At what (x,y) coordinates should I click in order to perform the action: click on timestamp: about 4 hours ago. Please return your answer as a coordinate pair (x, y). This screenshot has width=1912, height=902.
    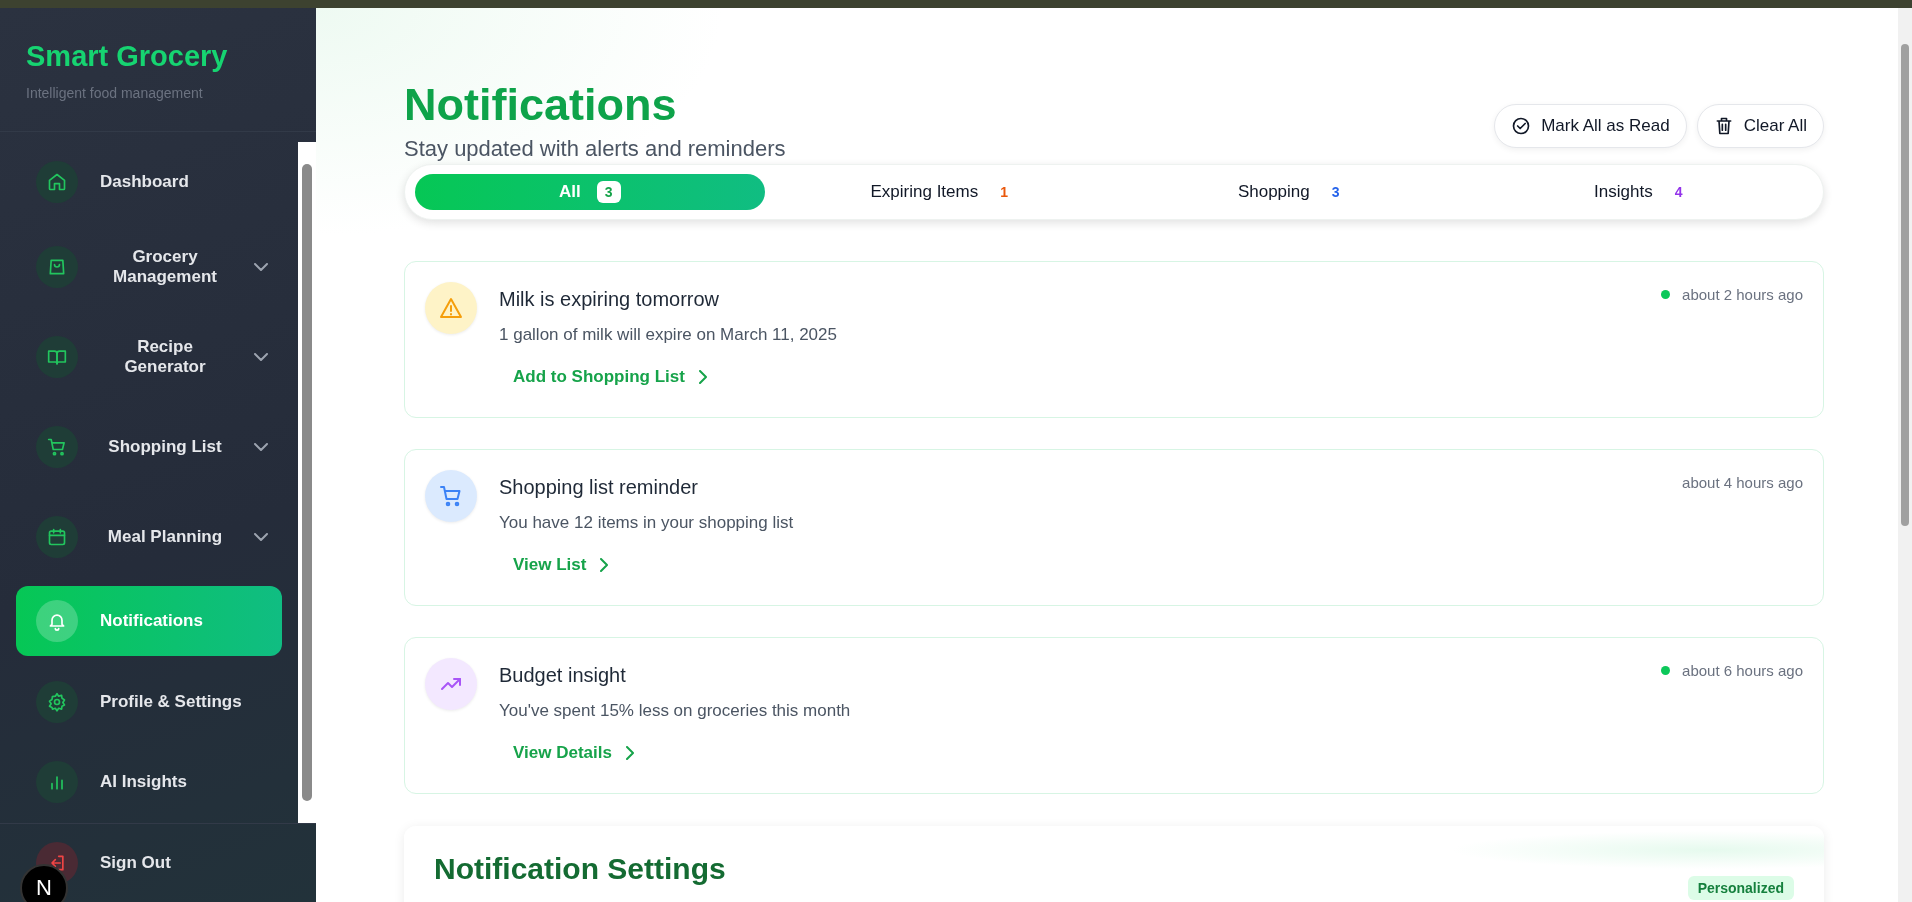
    Looking at the image, I should click on (1742, 482).